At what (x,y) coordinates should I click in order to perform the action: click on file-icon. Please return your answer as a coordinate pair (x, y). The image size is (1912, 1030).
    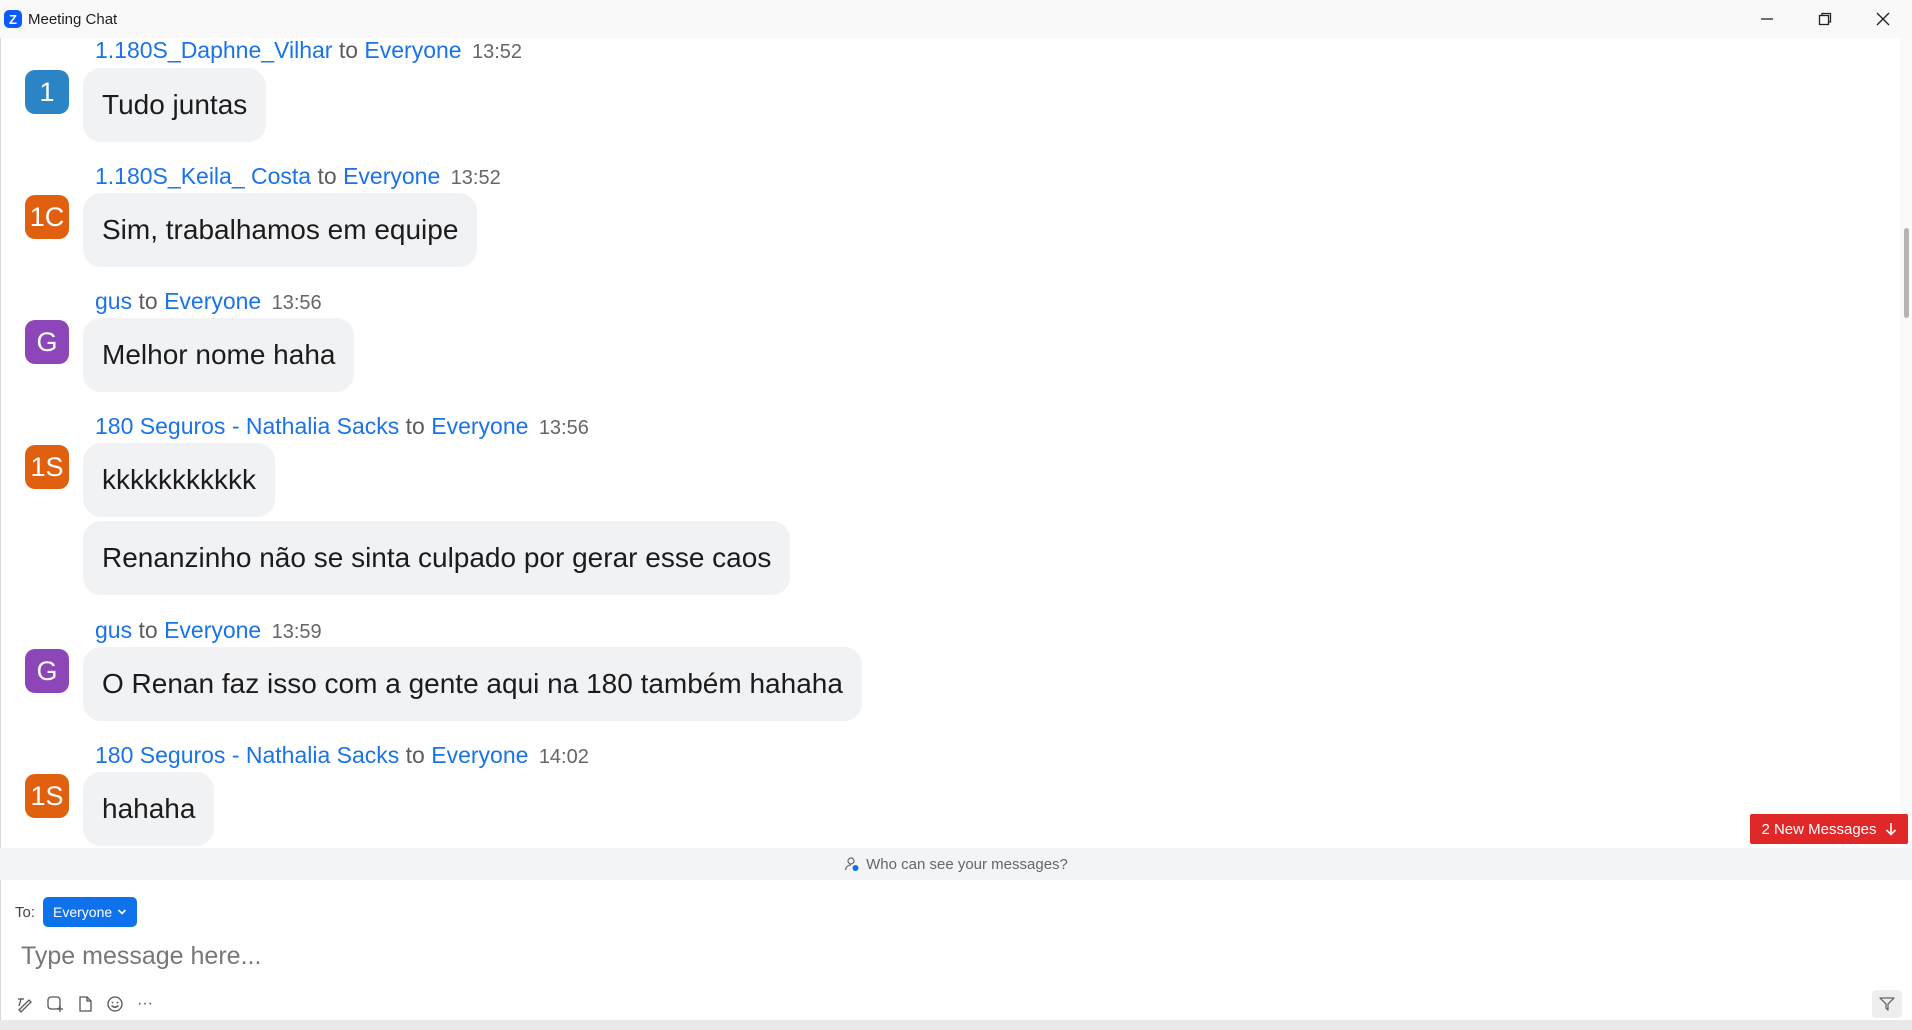
    Looking at the image, I should click on (85, 1004).